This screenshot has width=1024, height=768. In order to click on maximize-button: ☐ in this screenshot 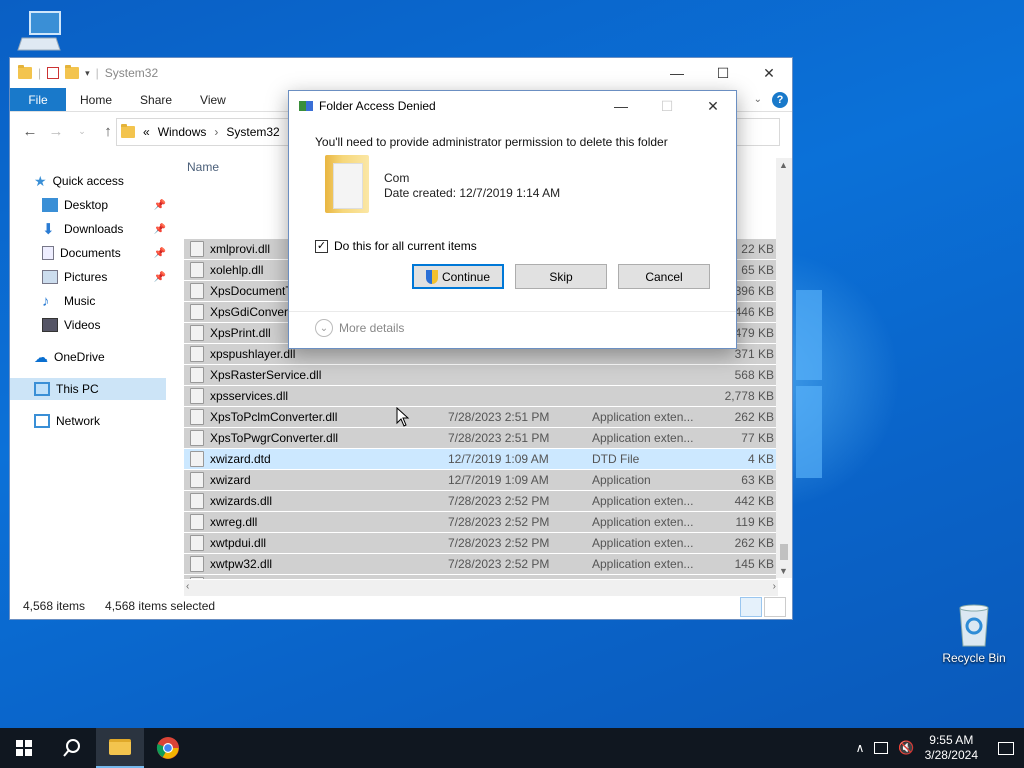, I will do `click(723, 73)`.